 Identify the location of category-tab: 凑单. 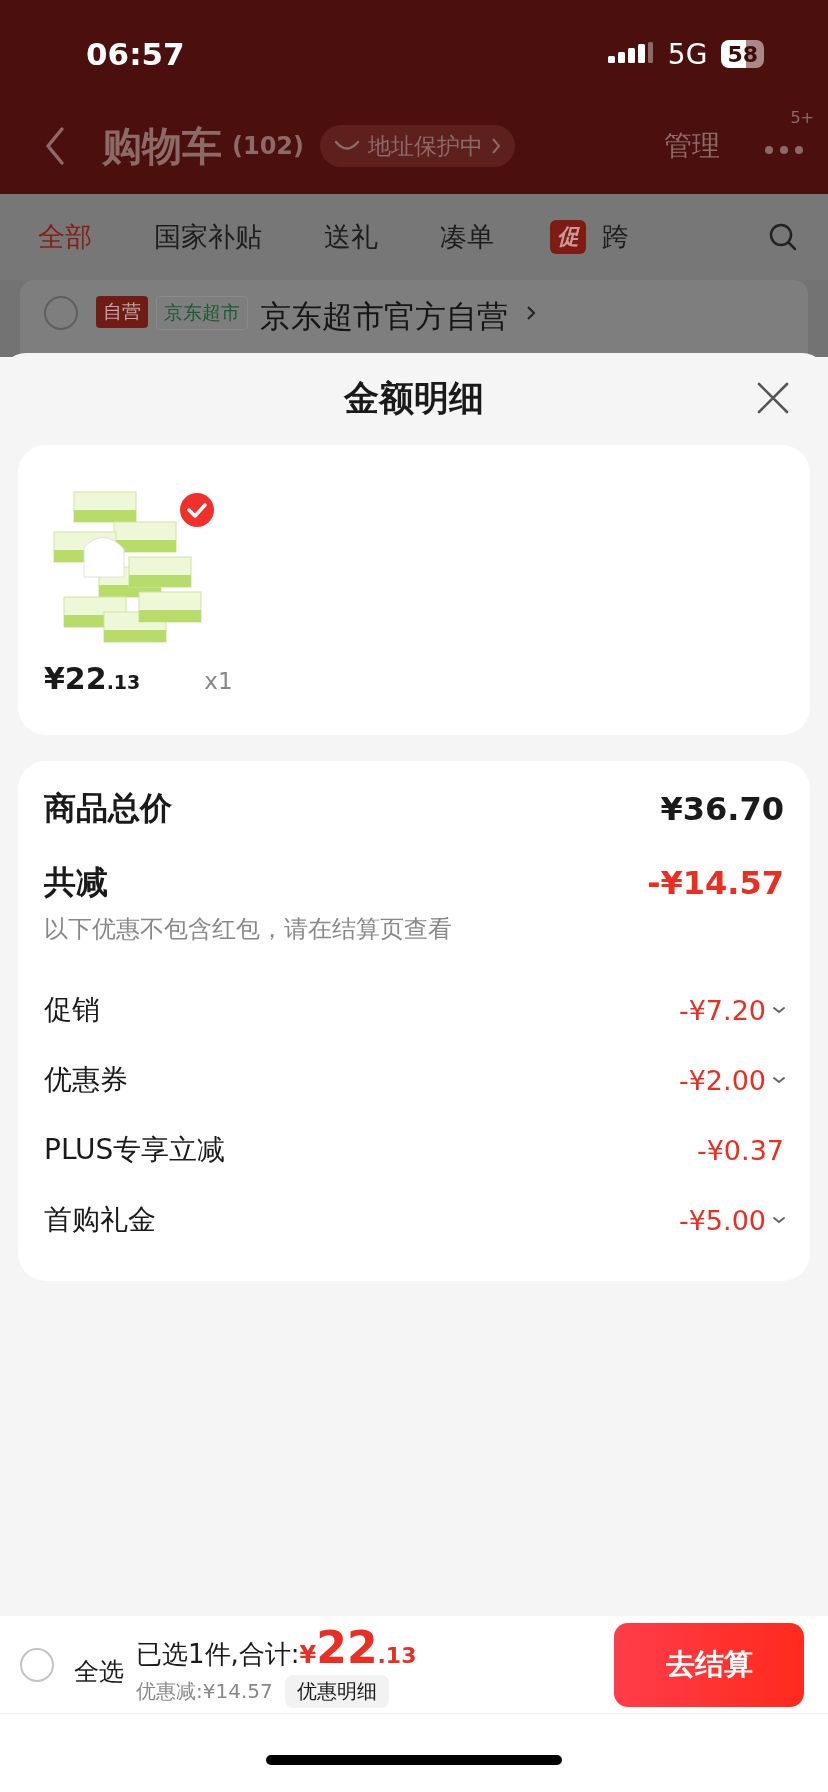
(467, 237).